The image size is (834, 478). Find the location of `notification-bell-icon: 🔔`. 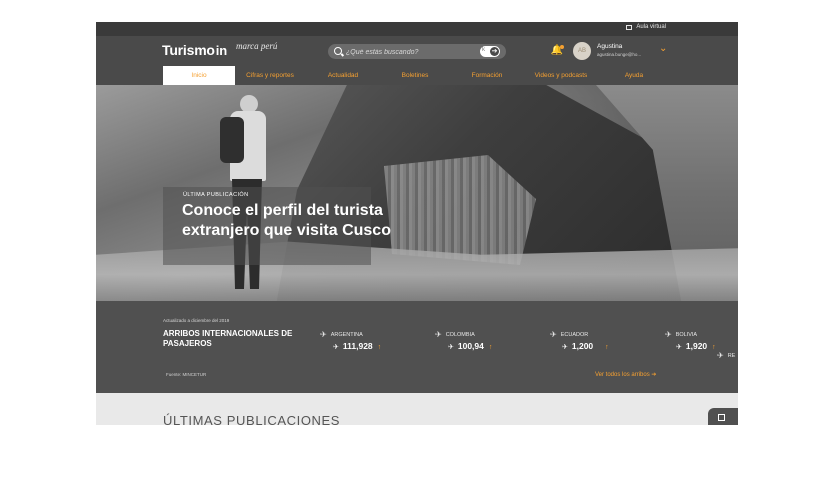

notification-bell-icon: 🔔 is located at coordinates (557, 51).